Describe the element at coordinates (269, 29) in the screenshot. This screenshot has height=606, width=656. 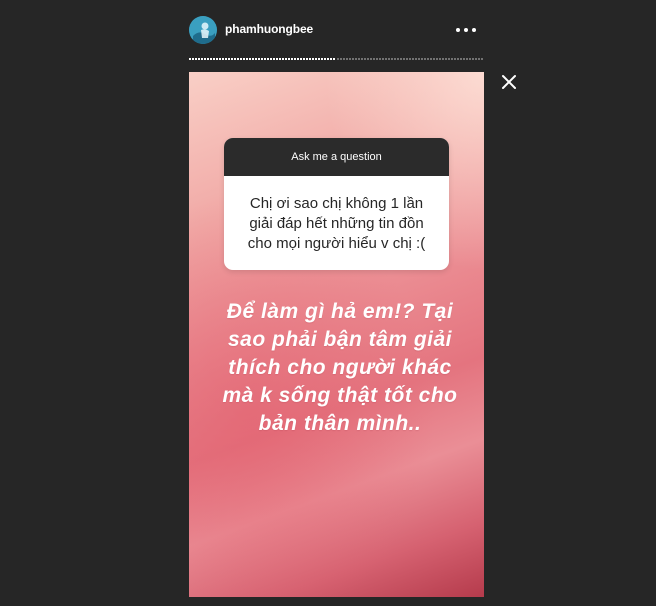
I see `username-link: phamhuongbee` at that location.